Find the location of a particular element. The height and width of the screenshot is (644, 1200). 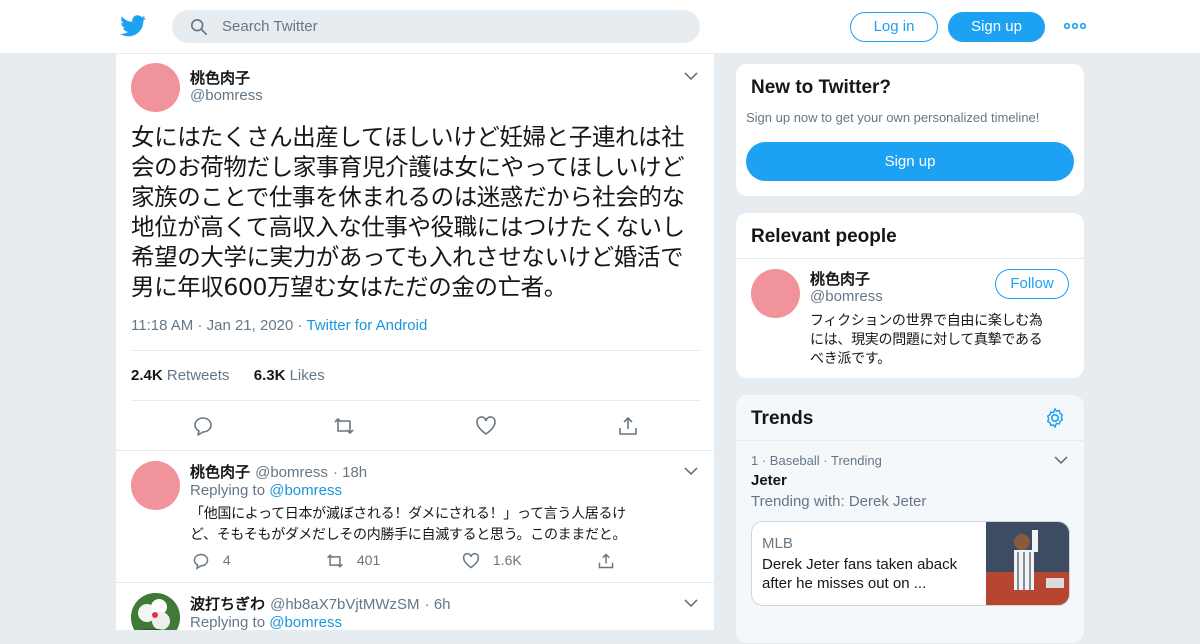

tweet-date: Jan 21, 2020 is located at coordinates (250, 325).